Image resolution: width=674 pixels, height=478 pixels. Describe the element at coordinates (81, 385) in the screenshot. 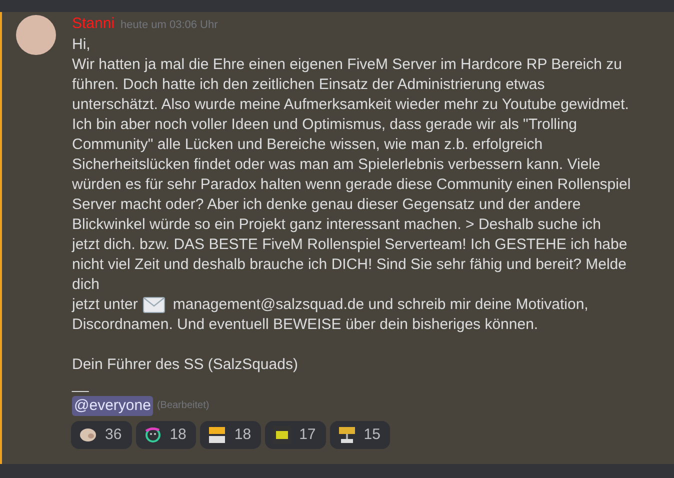

I see `message-text: __` at that location.